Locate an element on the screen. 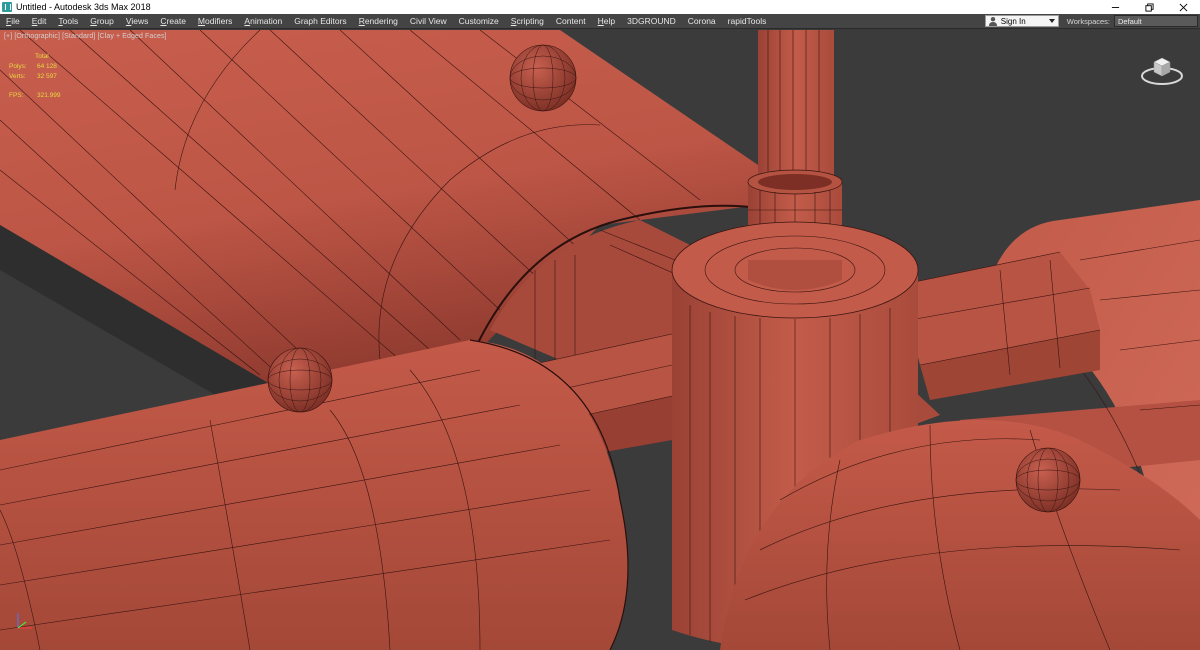 This screenshot has width=1200, height=650. menu-tools: Tools is located at coordinates (68, 21).